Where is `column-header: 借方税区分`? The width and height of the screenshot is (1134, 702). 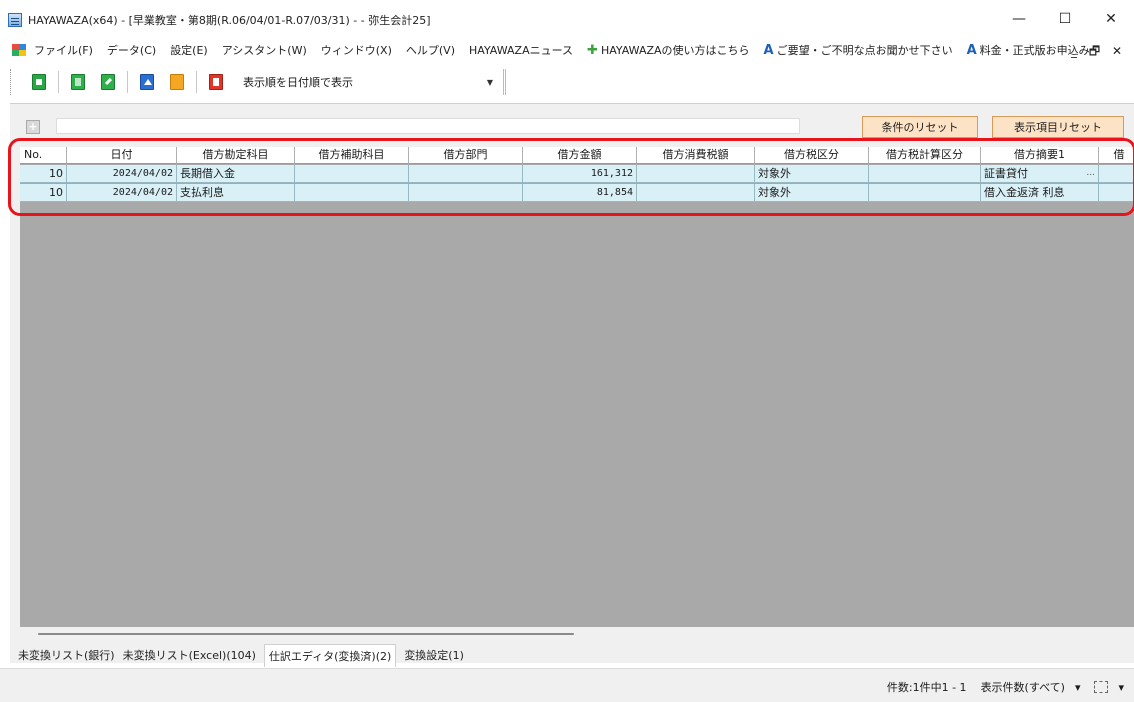
column-header: 借方税区分 is located at coordinates (812, 155).